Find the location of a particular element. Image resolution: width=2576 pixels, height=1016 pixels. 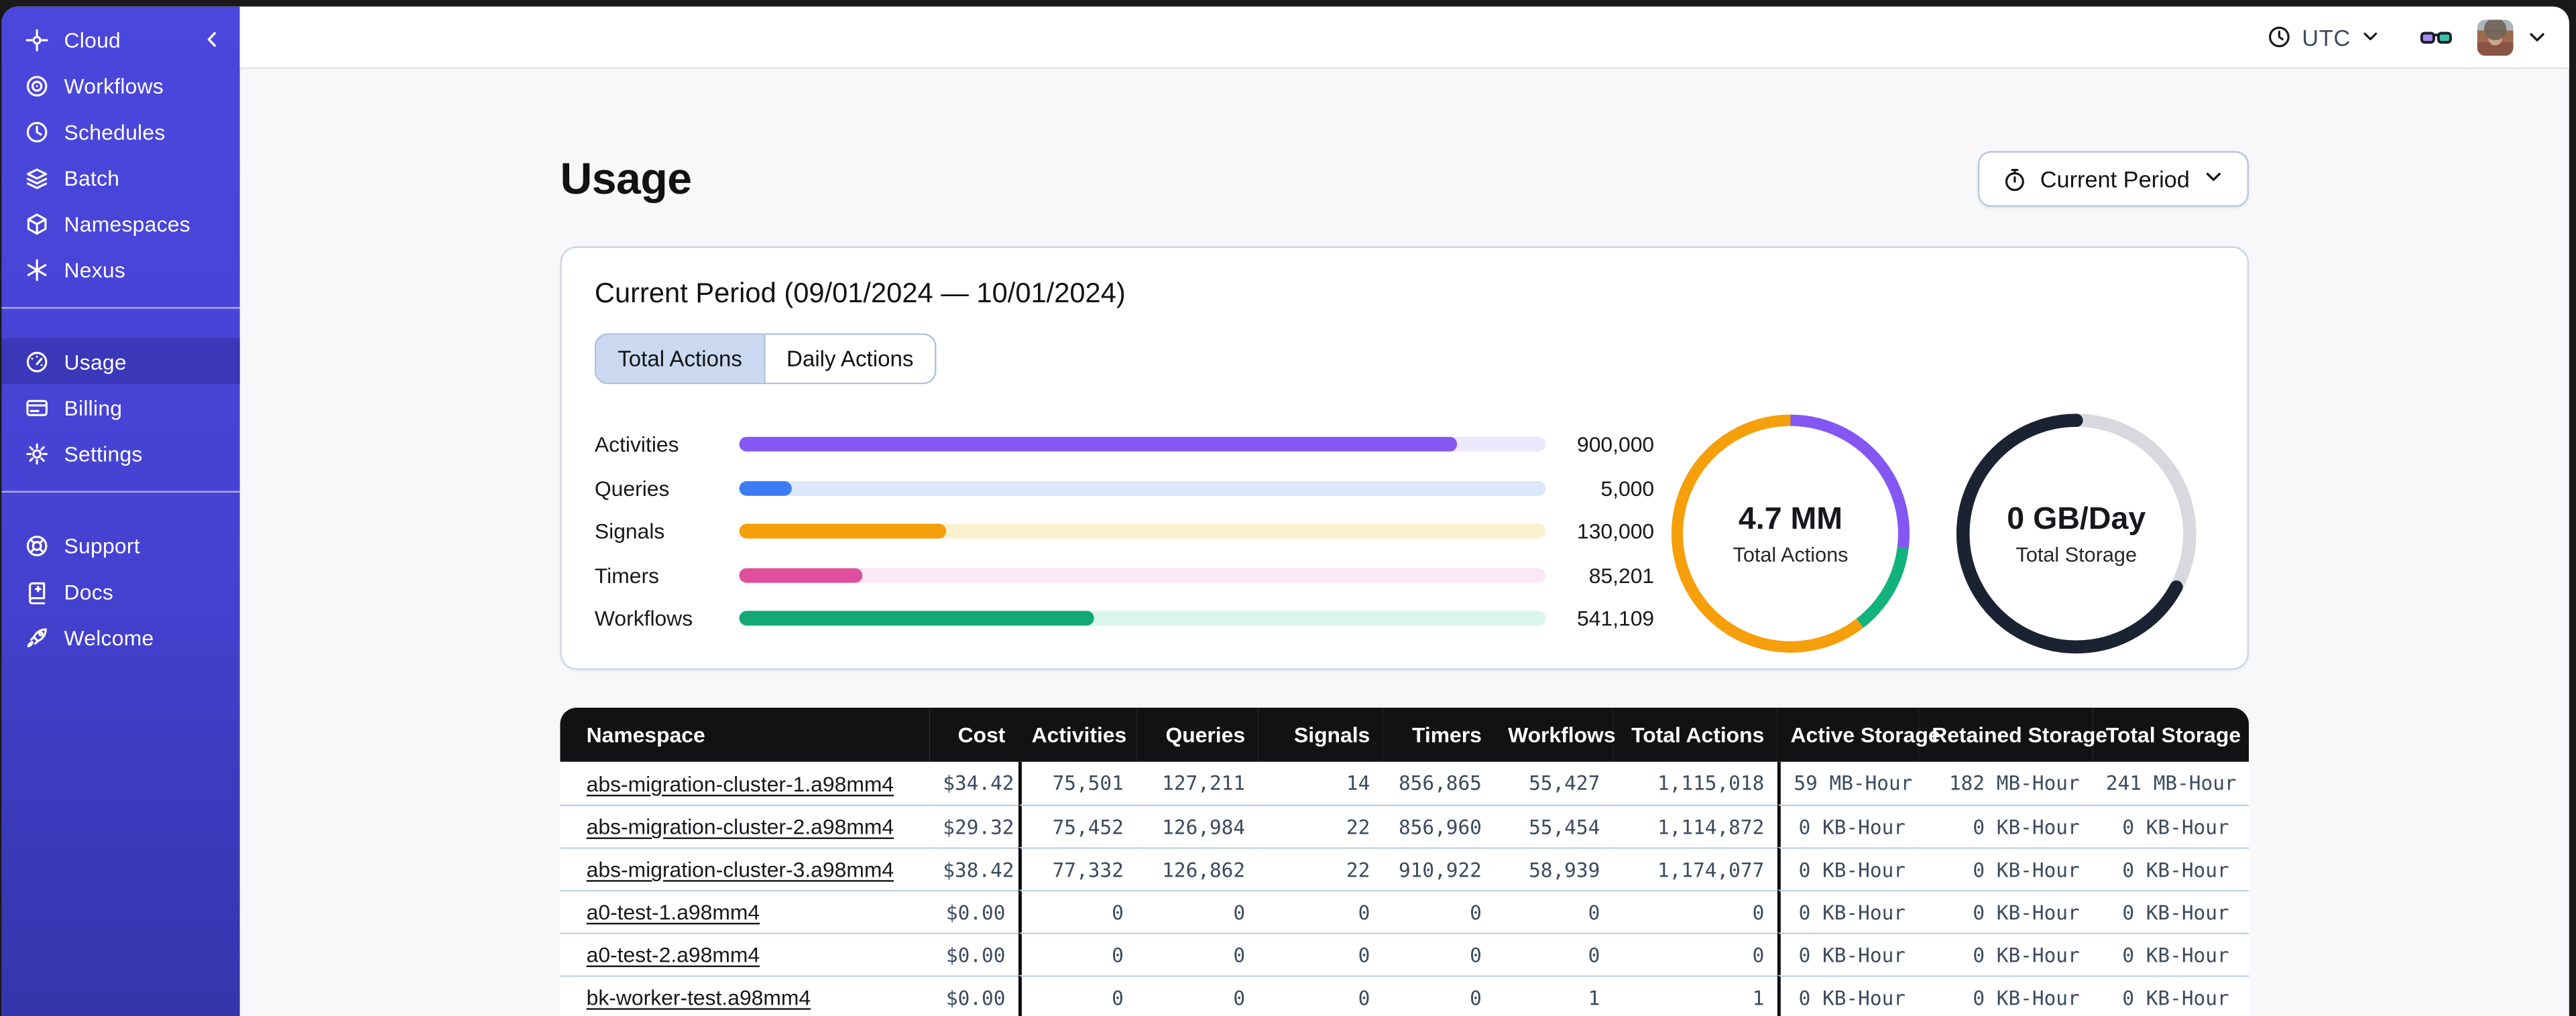

bar-row-activities: Activities 900,000 is located at coordinates (1124, 444).